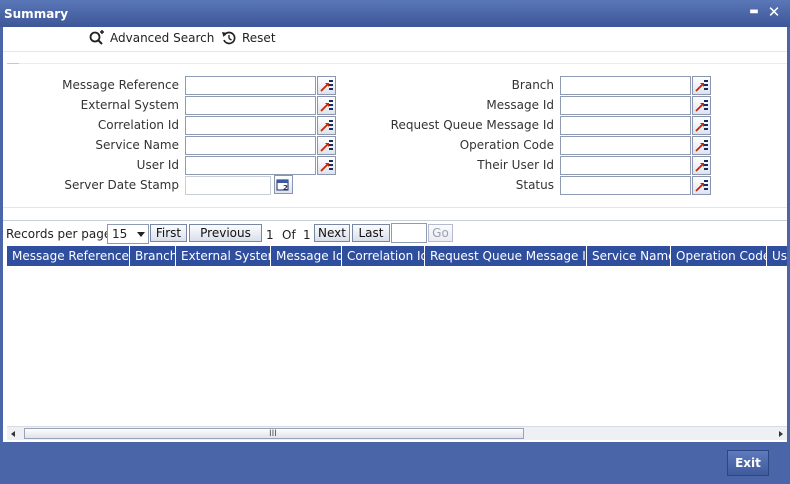  What do you see at coordinates (625, 145) in the screenshot?
I see `operation-code-input` at bounding box center [625, 145].